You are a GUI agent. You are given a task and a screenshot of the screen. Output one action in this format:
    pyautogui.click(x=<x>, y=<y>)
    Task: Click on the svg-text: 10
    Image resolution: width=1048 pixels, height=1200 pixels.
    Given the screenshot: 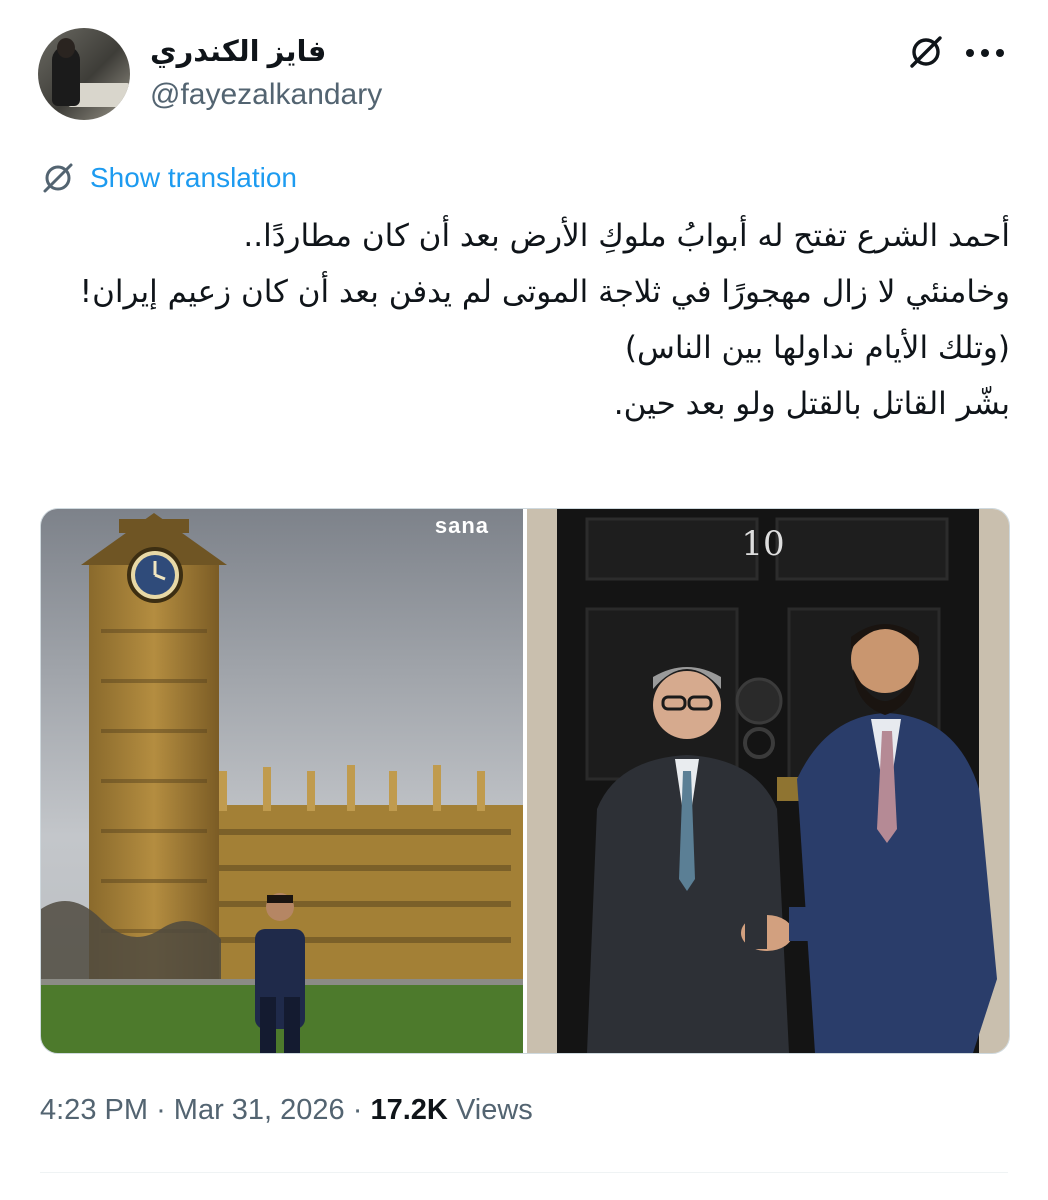 What is the action you would take?
    pyautogui.click(x=762, y=544)
    